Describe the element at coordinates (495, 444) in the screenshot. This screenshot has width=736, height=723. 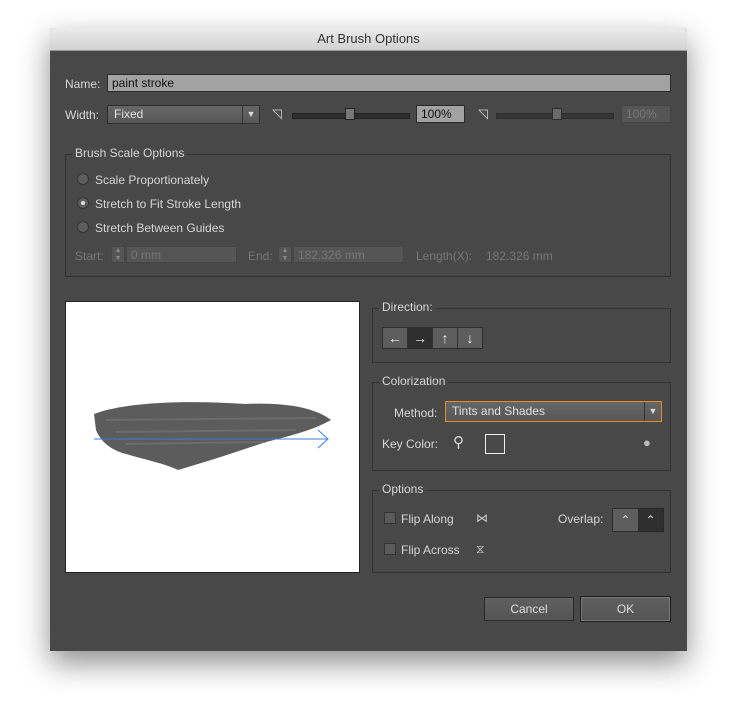
I see `key-color-swatch` at that location.